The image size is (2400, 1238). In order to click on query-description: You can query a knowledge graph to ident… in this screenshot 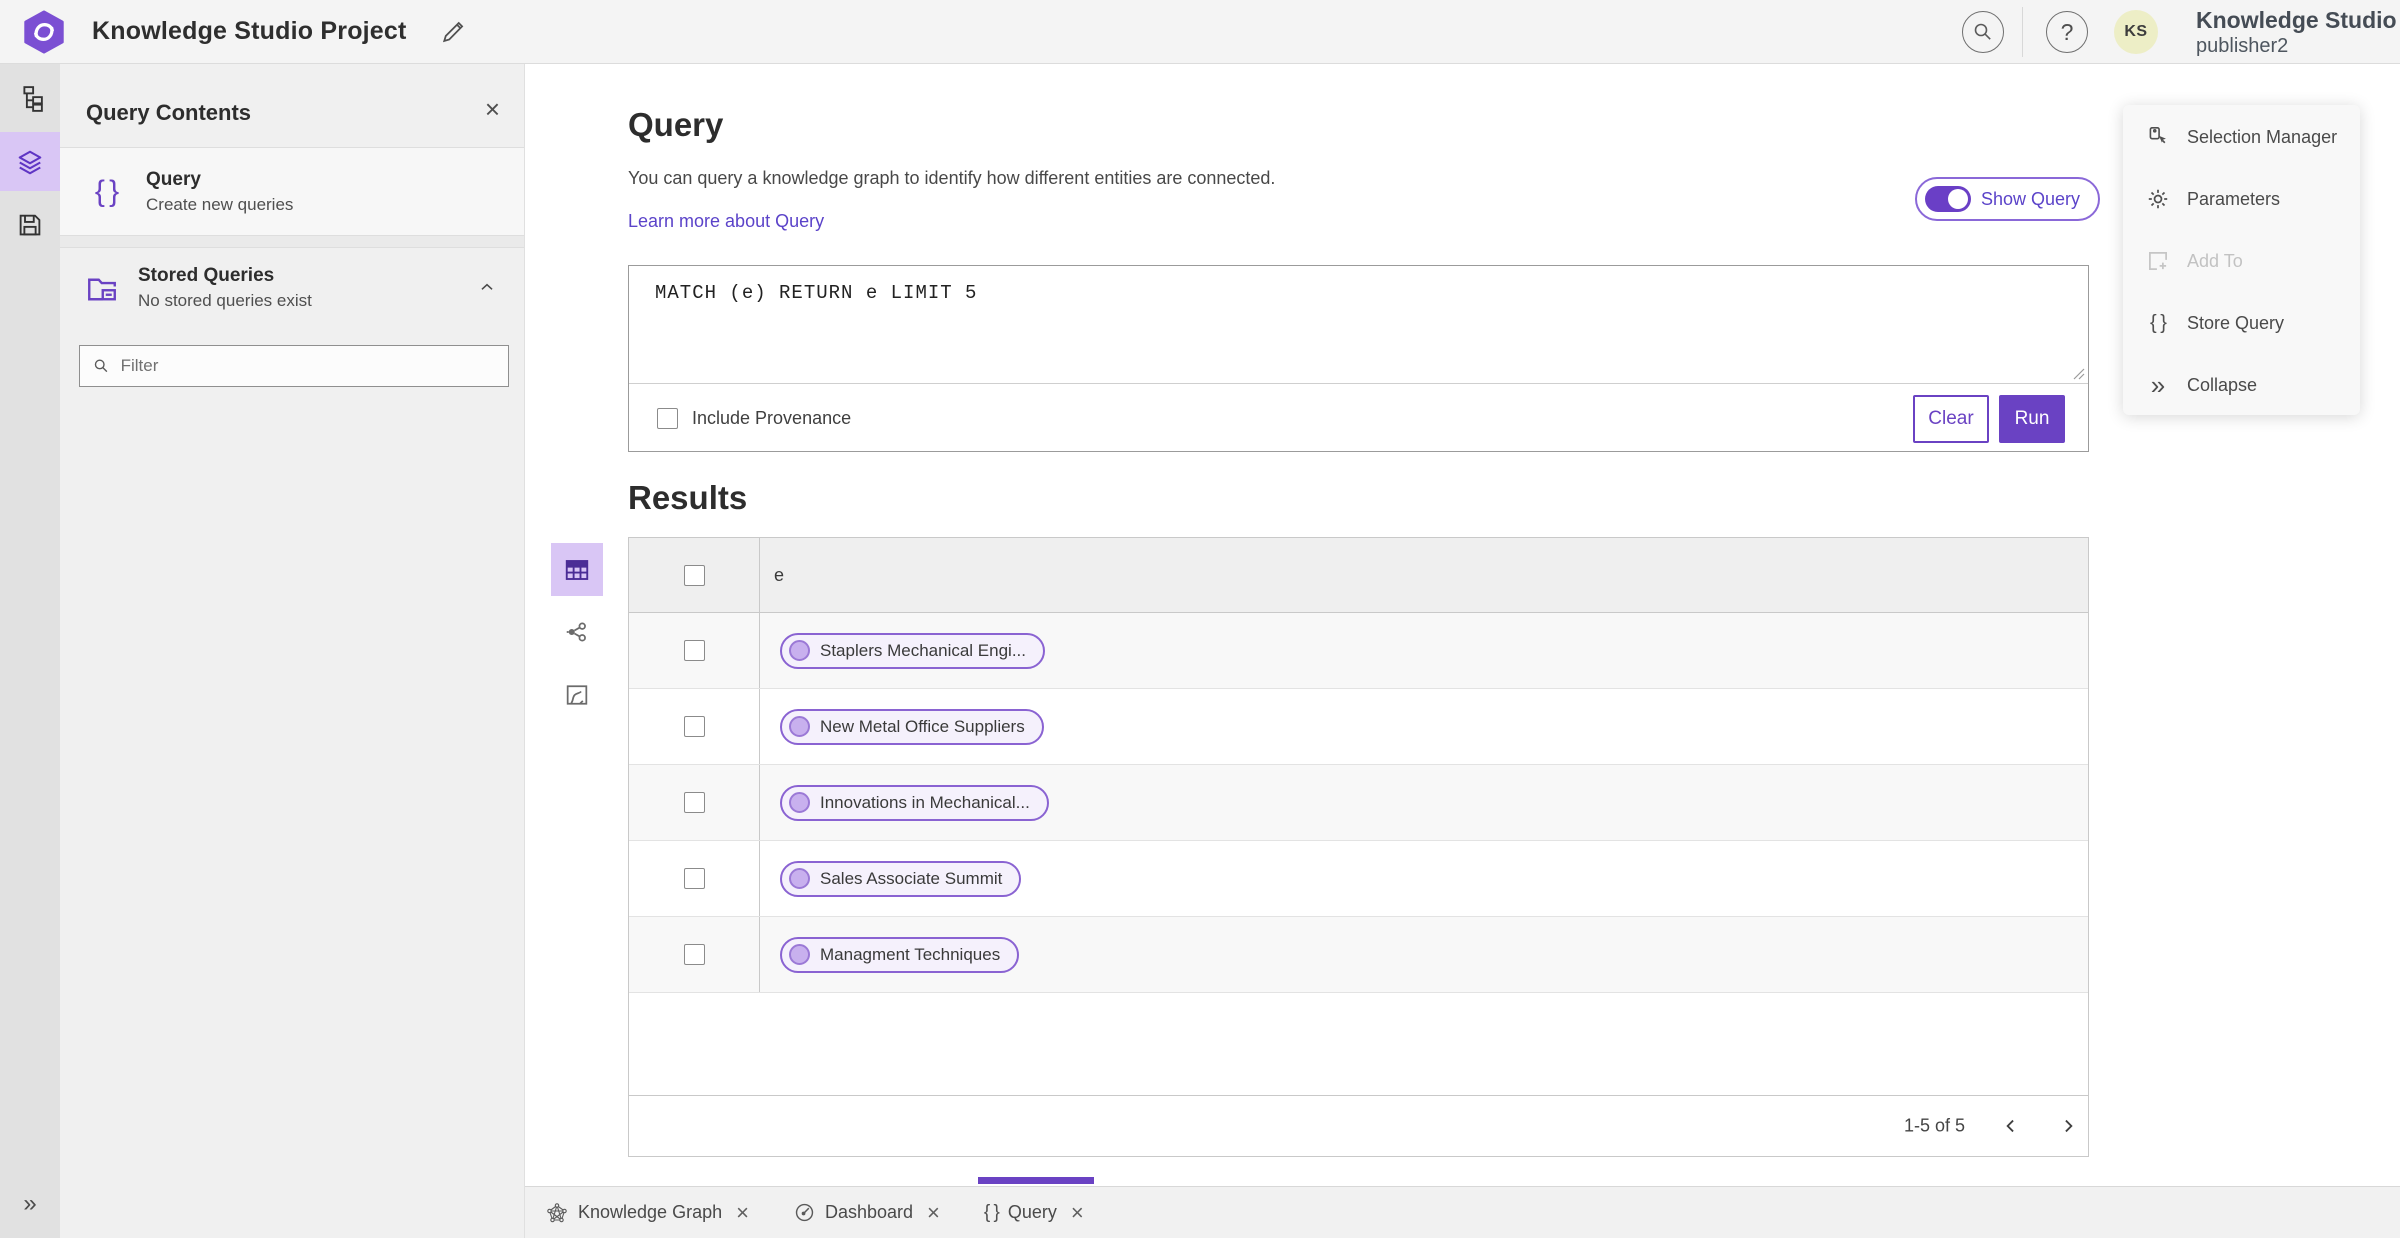, I will do `click(952, 178)`.